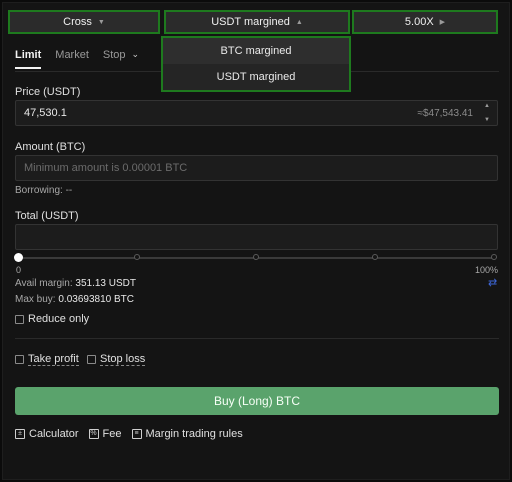 The width and height of the screenshot is (512, 482). I want to click on leverage-label: 5.00X, so click(419, 22).